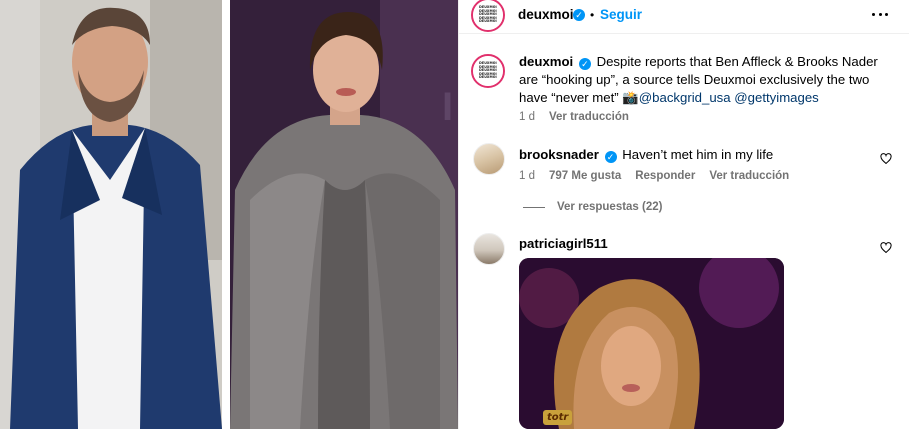  What do you see at coordinates (689, 244) in the screenshot?
I see `comment-body: patriciagirl511` at bounding box center [689, 244].